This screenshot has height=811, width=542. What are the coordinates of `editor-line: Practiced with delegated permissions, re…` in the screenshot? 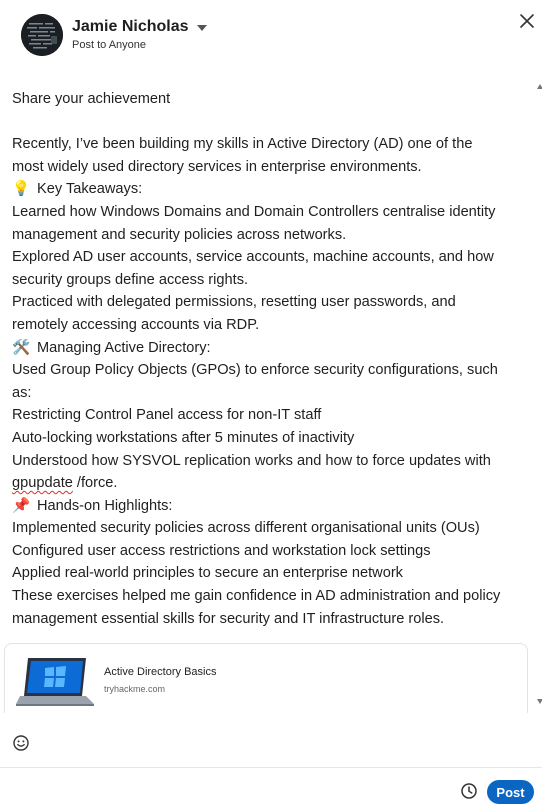 It's located at (268, 302).